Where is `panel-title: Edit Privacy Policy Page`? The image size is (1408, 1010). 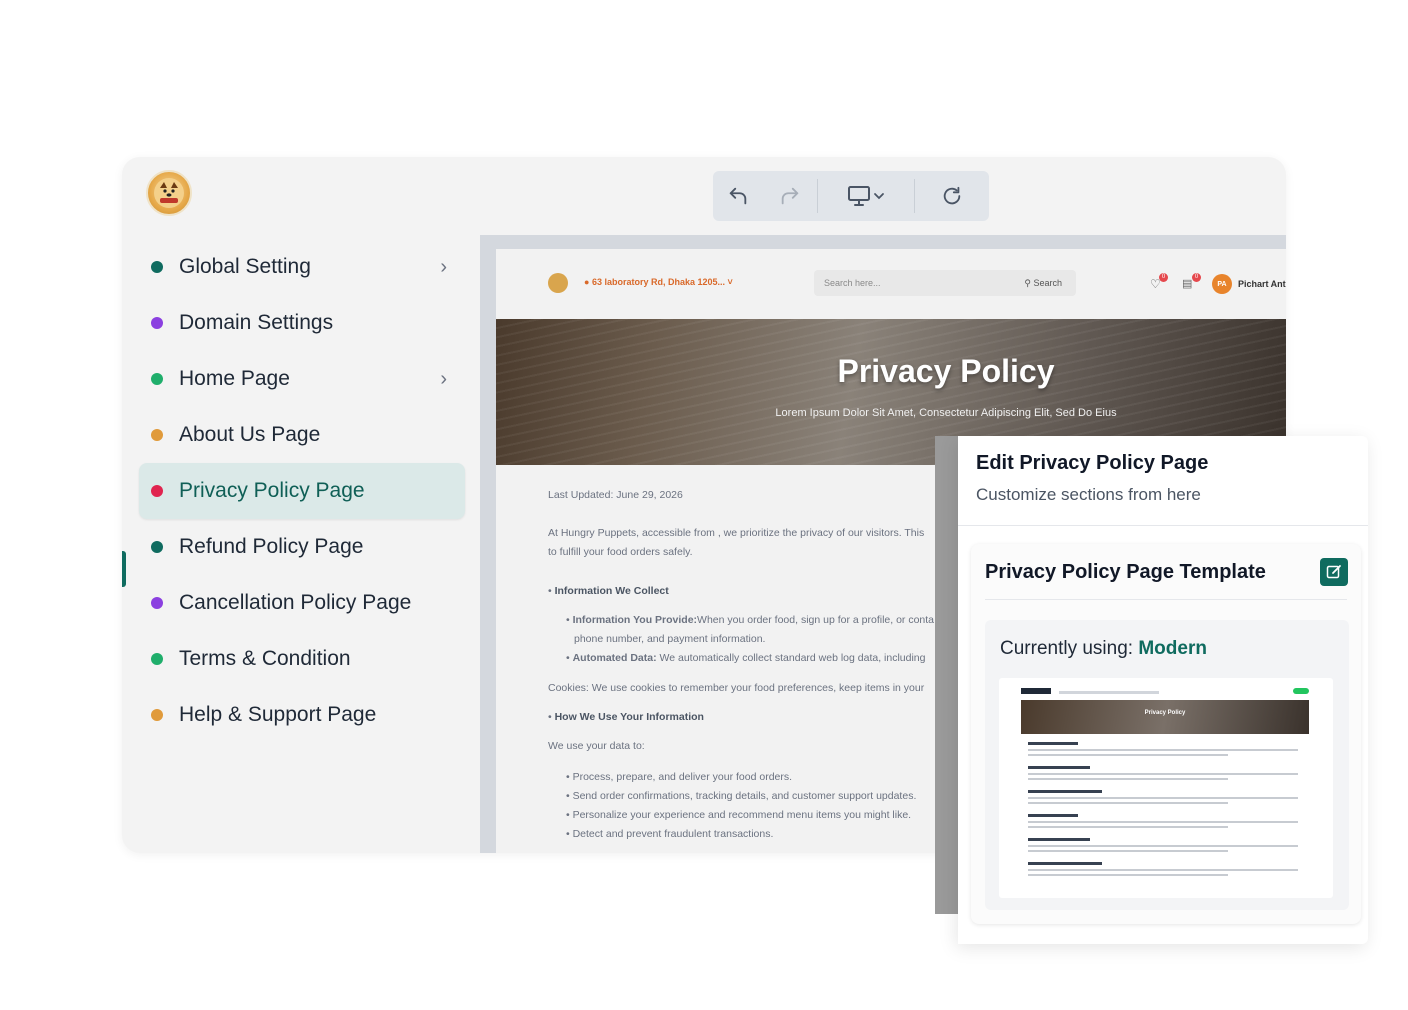 panel-title: Edit Privacy Policy Page is located at coordinates (1092, 463).